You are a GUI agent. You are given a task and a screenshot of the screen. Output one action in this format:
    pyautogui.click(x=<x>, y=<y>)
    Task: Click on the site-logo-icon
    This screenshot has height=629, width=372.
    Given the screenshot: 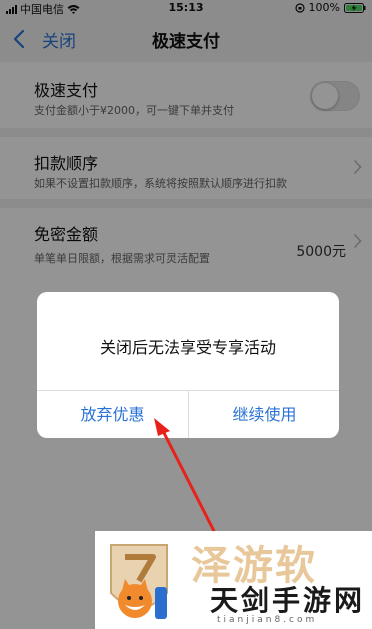 What is the action you would take?
    pyautogui.click(x=139, y=581)
    